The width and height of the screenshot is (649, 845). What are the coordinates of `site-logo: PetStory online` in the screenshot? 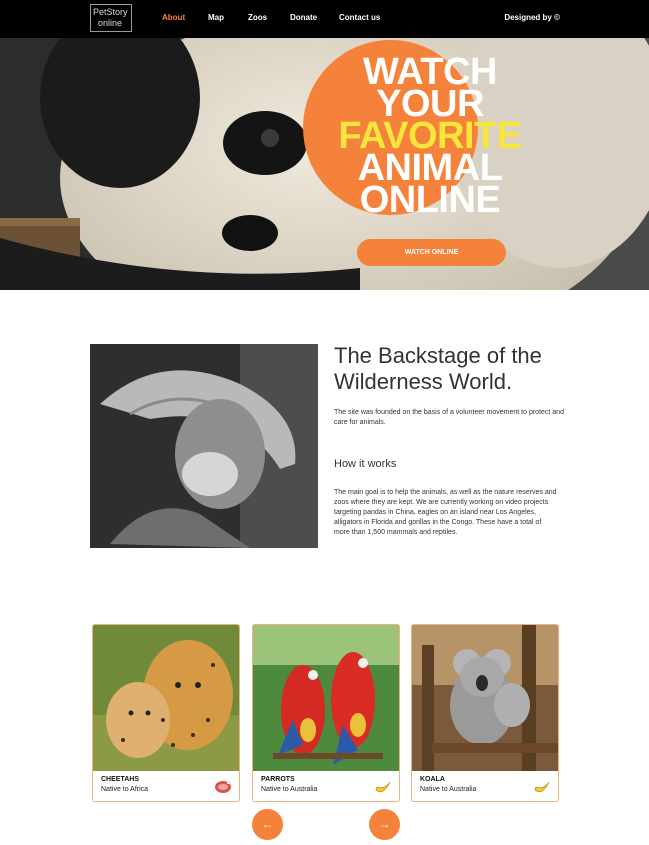 It's located at (111, 18).